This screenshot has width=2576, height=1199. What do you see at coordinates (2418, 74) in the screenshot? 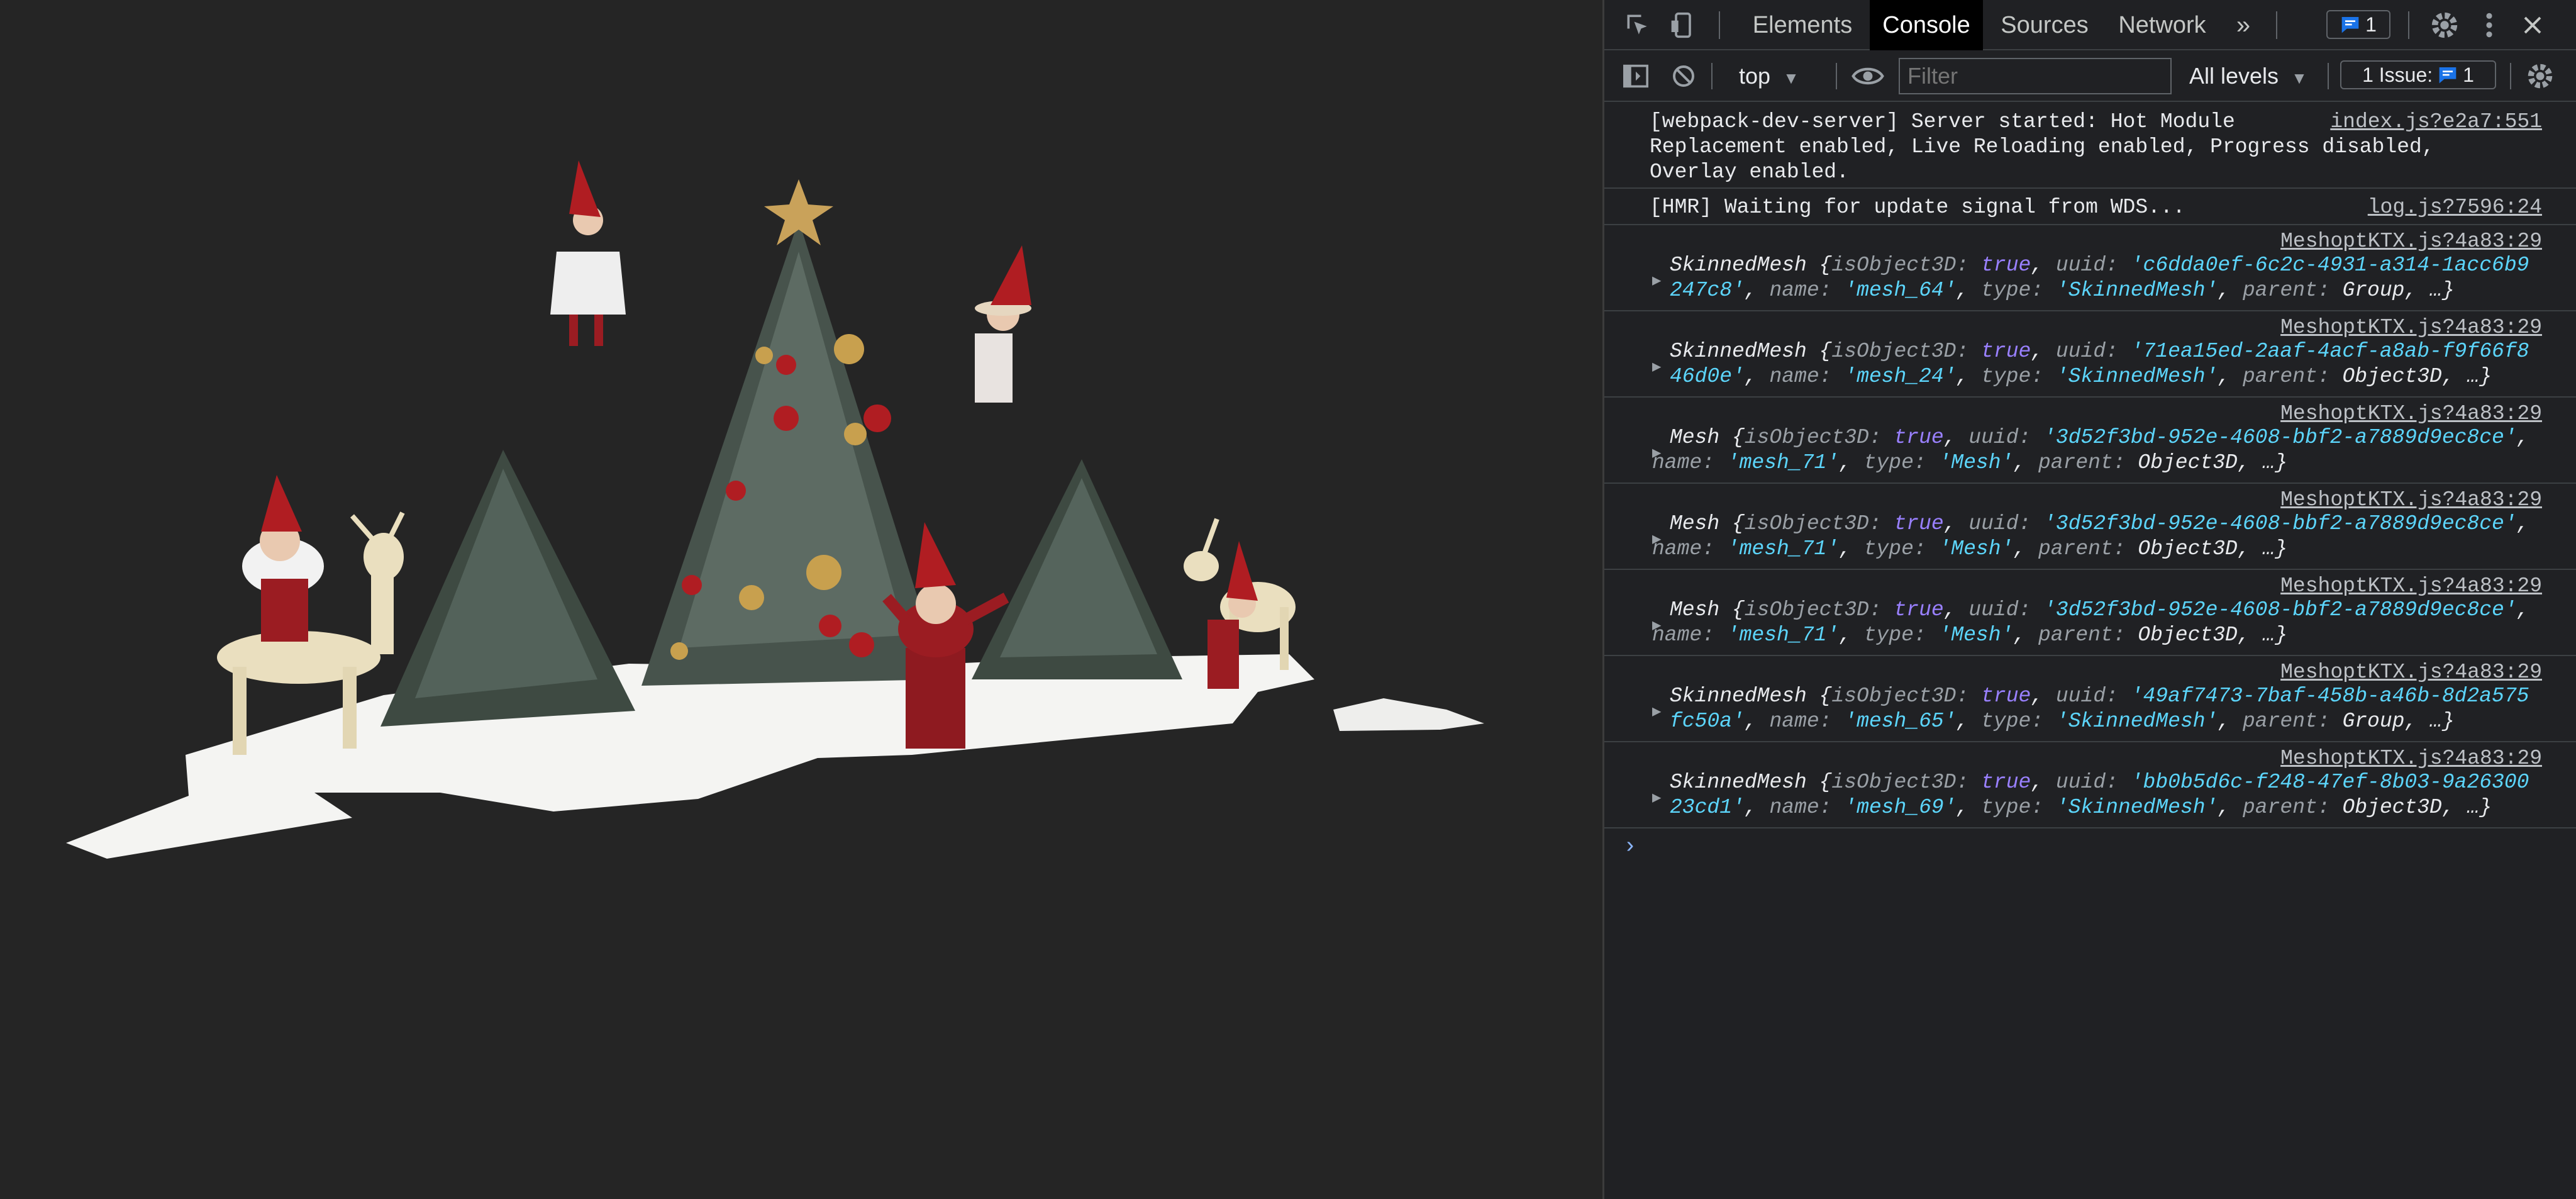
I see `issues-button: 1 Issue: 1` at bounding box center [2418, 74].